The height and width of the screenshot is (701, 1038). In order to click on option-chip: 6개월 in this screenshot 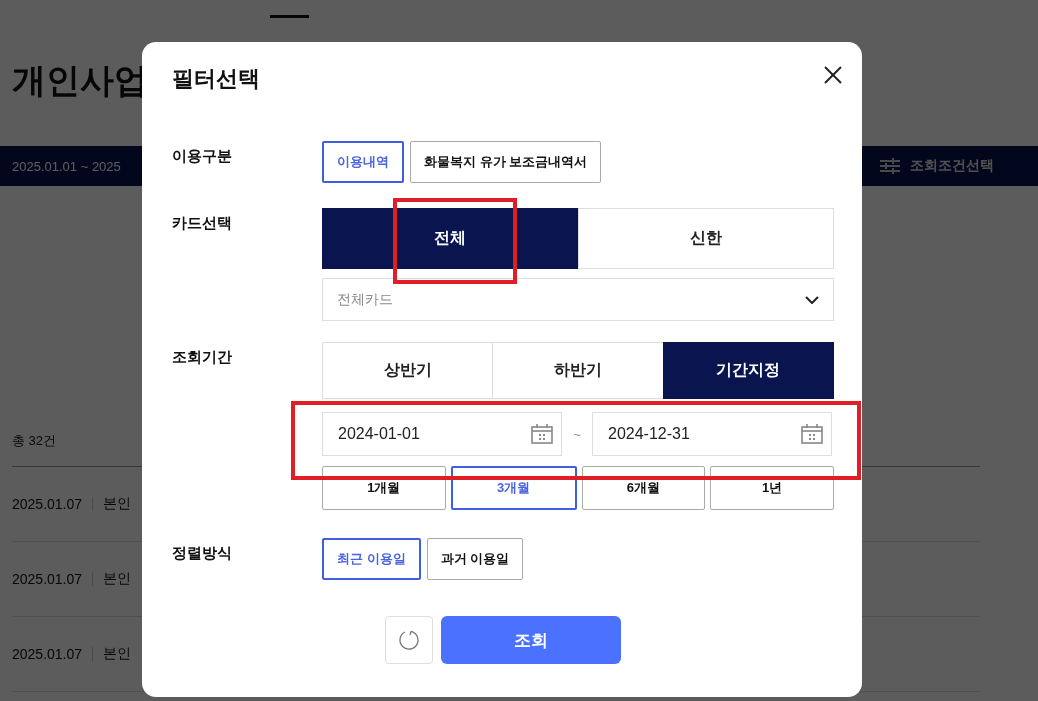, I will do `click(643, 488)`.